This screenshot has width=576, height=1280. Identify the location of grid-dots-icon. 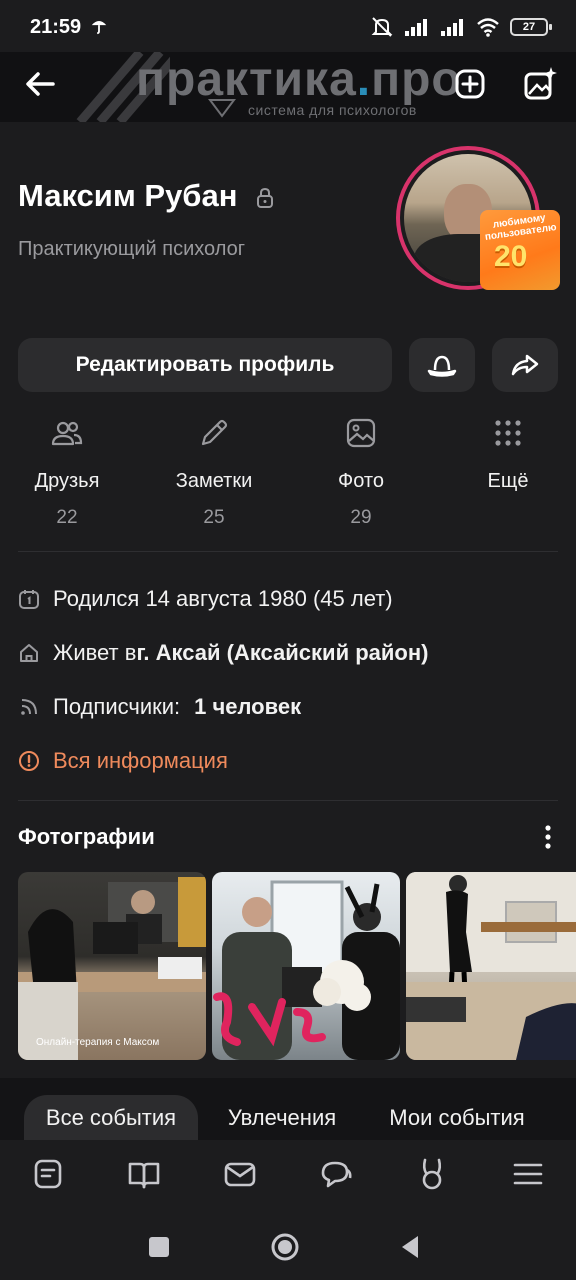
(508, 433).